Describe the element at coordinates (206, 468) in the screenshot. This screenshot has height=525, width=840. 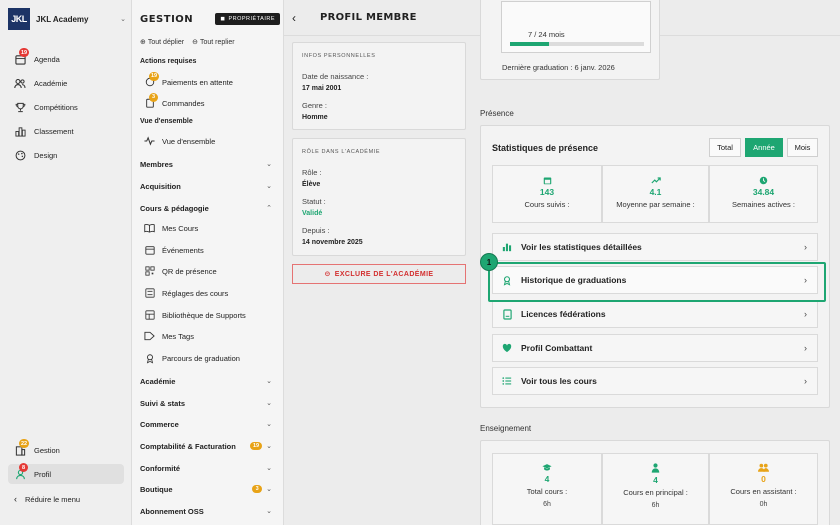
I see `group-conformite: Conformité ⌄` at that location.